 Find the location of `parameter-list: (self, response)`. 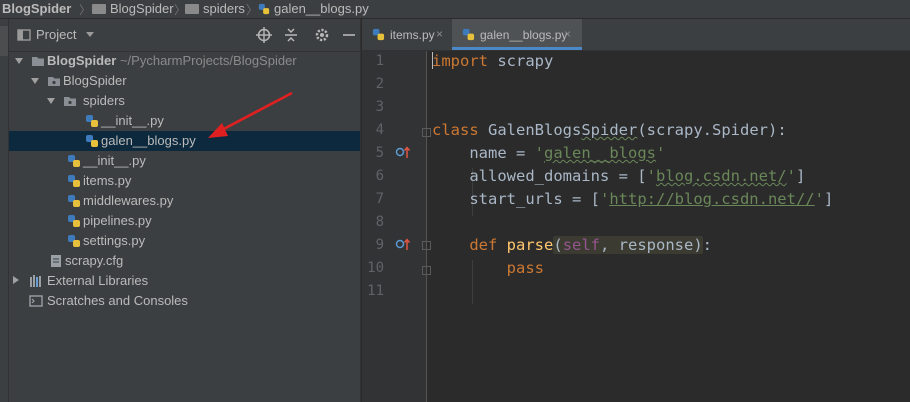

parameter-list: (self, response) is located at coordinates (628, 245).